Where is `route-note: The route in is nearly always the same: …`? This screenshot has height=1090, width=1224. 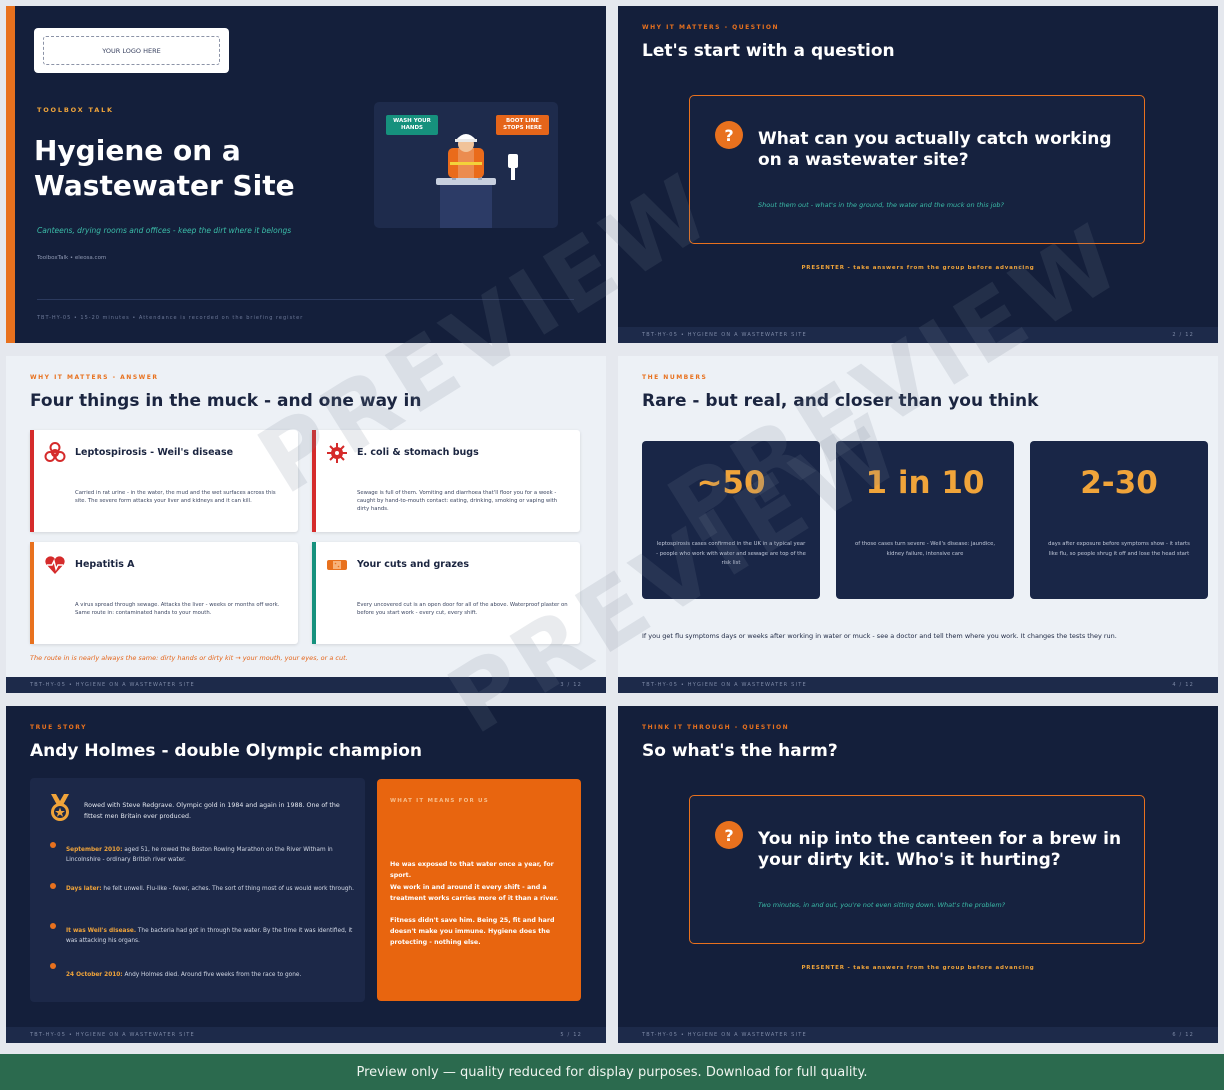 route-note: The route in is nearly always the same: … is located at coordinates (189, 658).